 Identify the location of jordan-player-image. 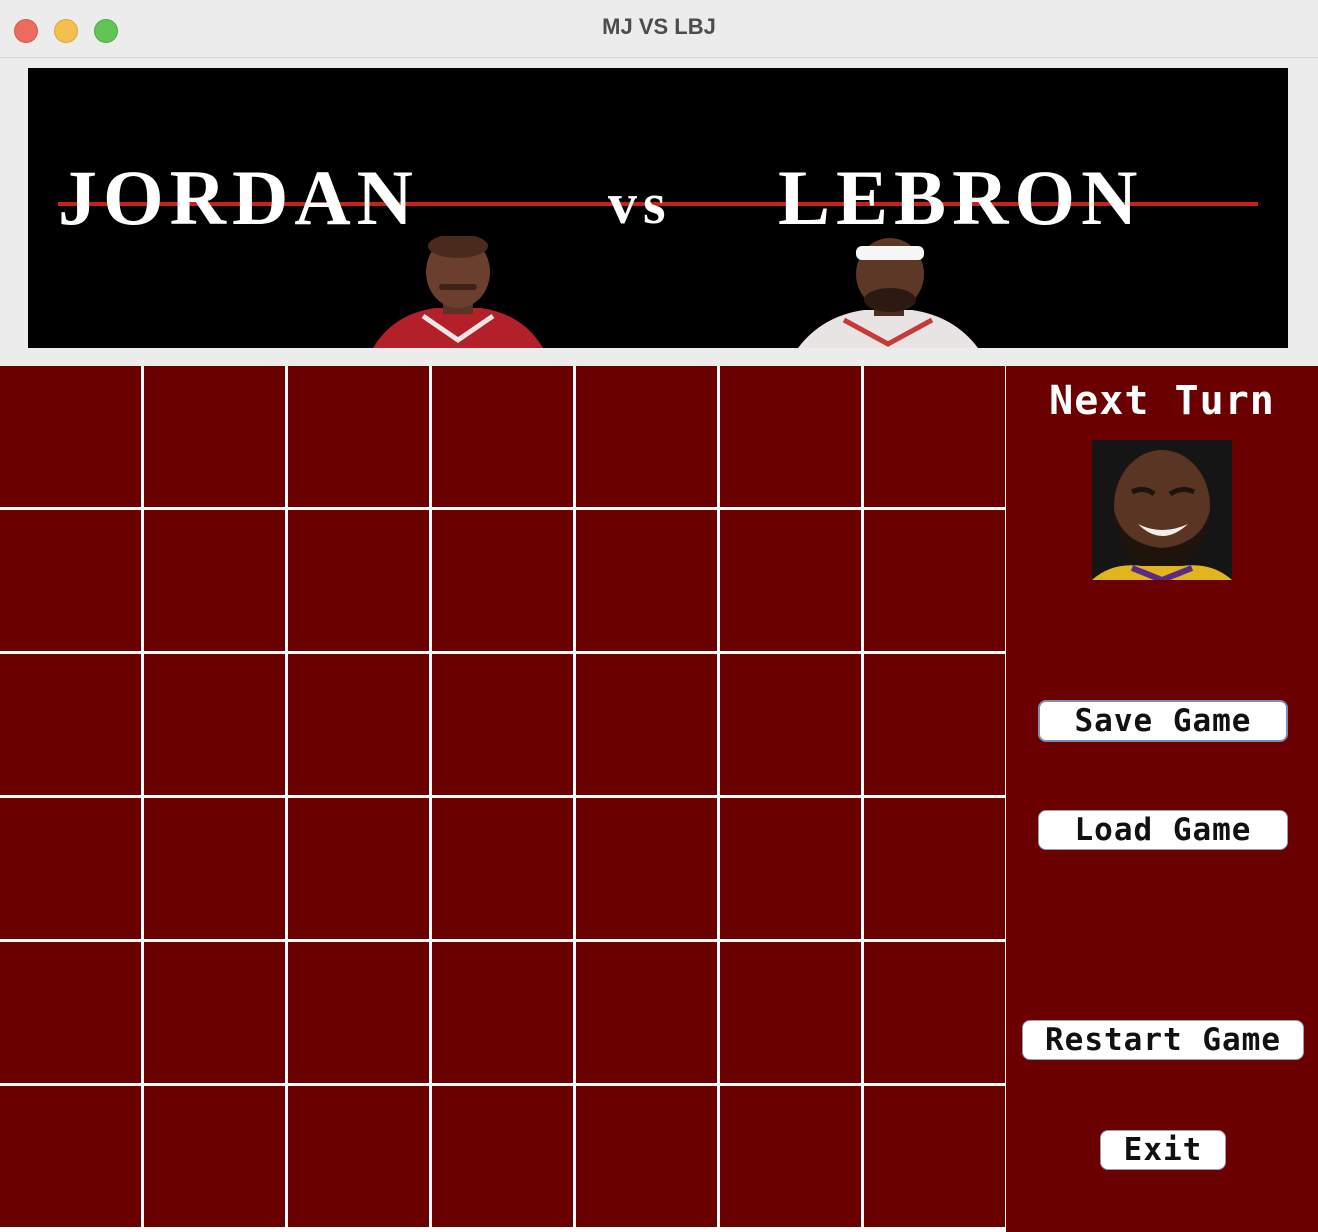
(458, 292).